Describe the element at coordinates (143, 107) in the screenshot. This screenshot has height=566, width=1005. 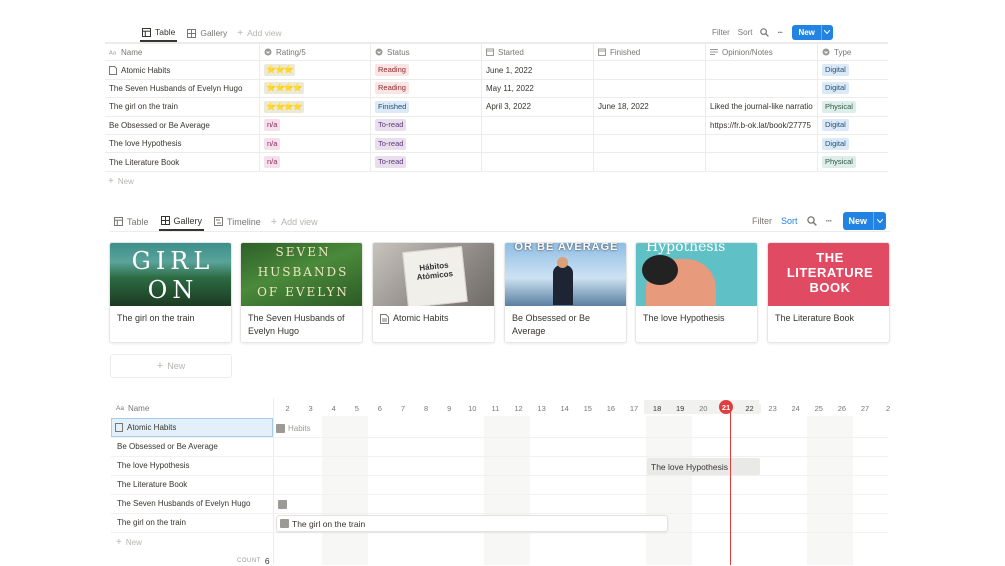
I see `row-name: The girl on the train` at that location.